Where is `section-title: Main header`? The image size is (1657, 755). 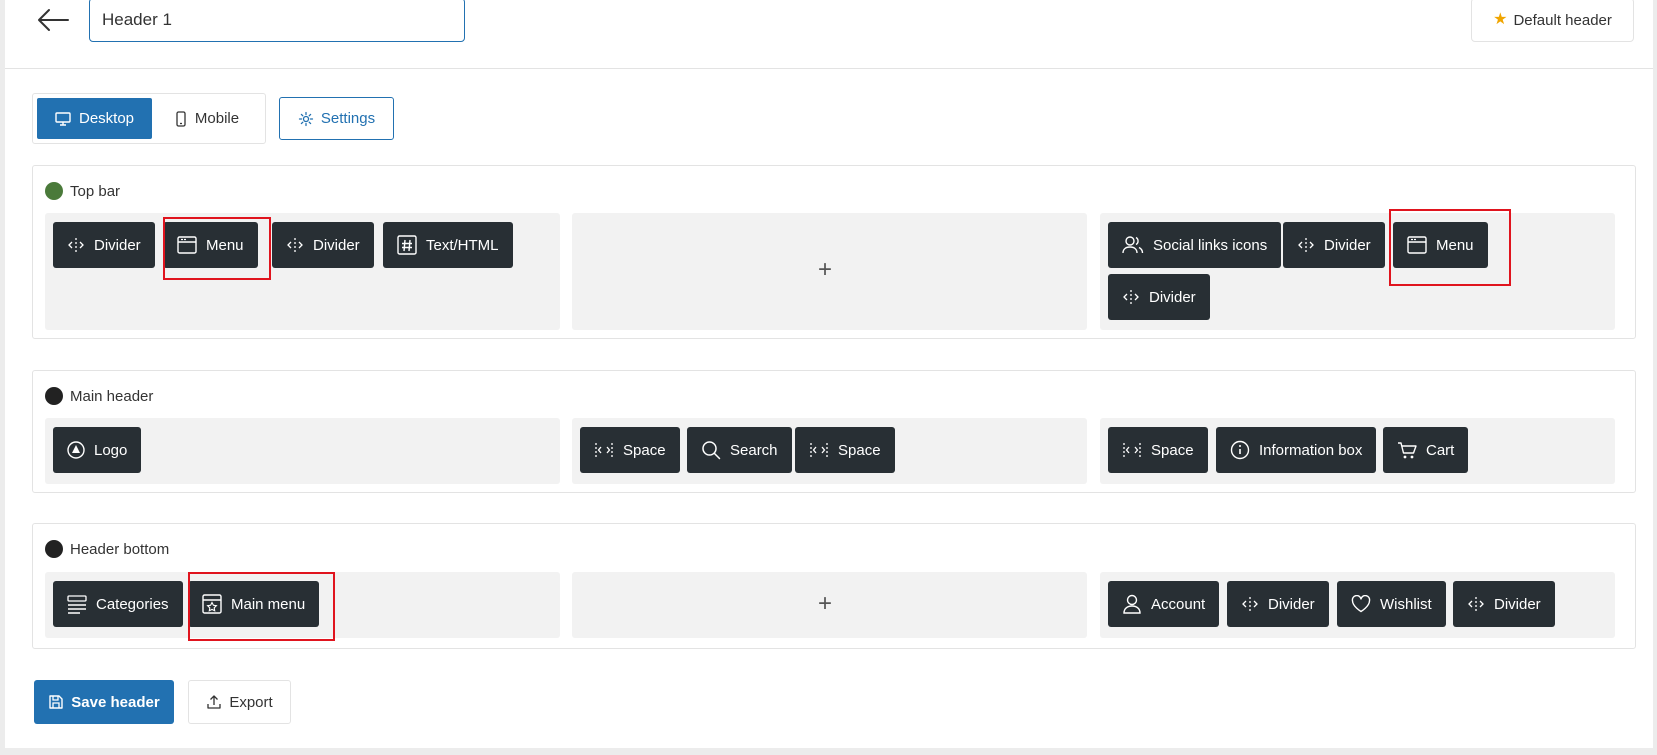 section-title: Main header is located at coordinates (99, 396).